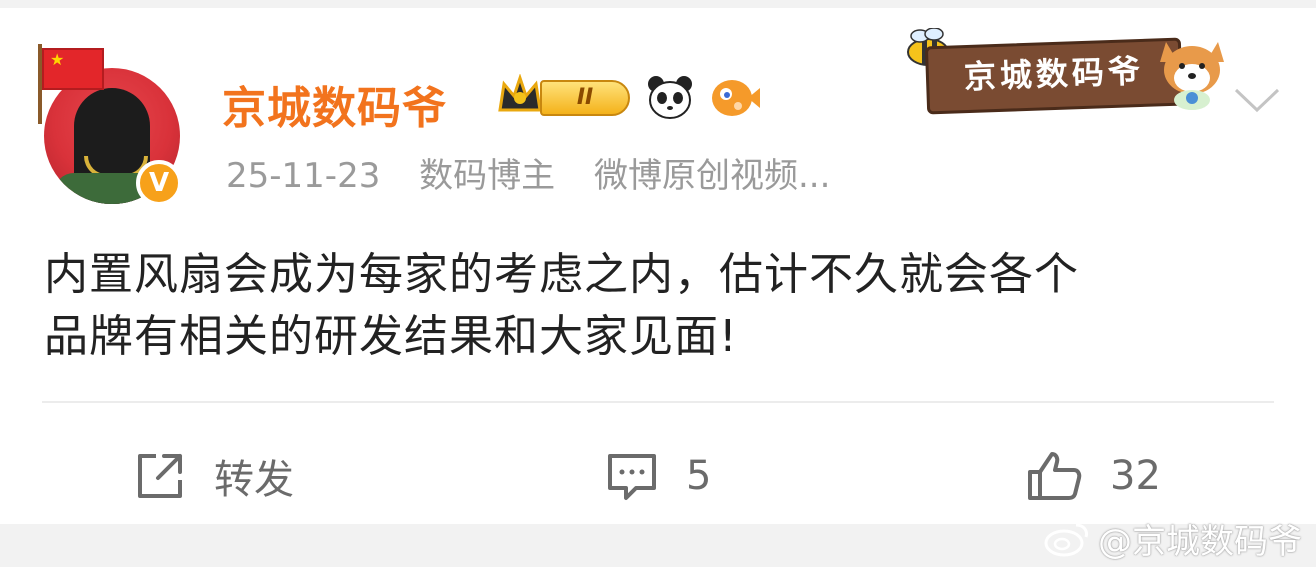 The width and height of the screenshot is (1316, 567). Describe the element at coordinates (303, 176) in the screenshot. I see `post-date: 25-11-23` at that location.